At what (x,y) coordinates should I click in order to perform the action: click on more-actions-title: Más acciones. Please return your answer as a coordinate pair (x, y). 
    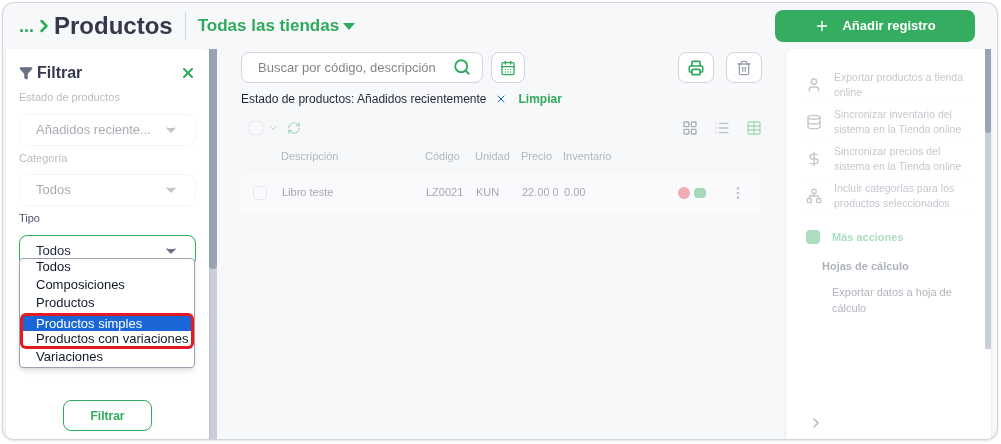
    Looking at the image, I should click on (868, 237).